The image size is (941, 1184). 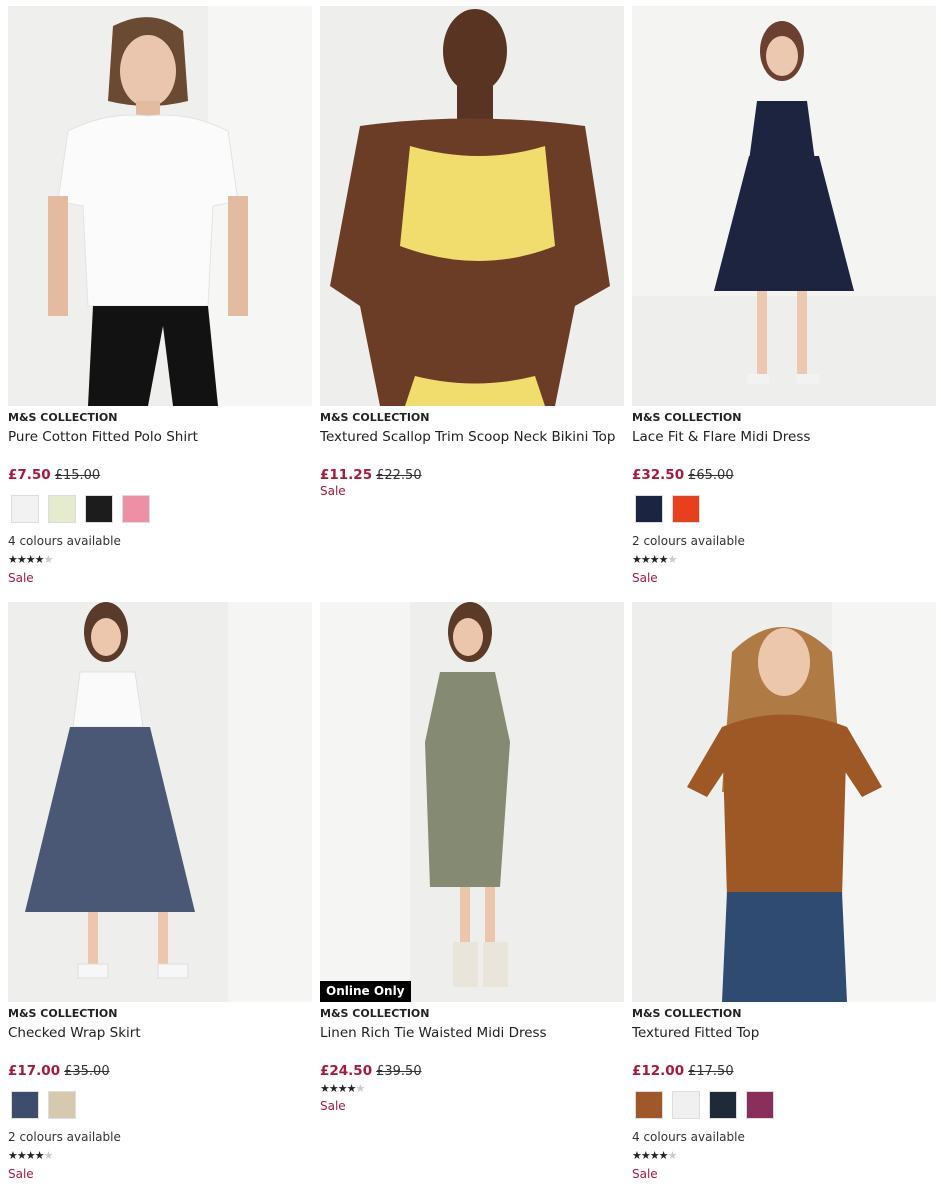 What do you see at coordinates (34, 1071) in the screenshot?
I see `price-now: £17.00` at bounding box center [34, 1071].